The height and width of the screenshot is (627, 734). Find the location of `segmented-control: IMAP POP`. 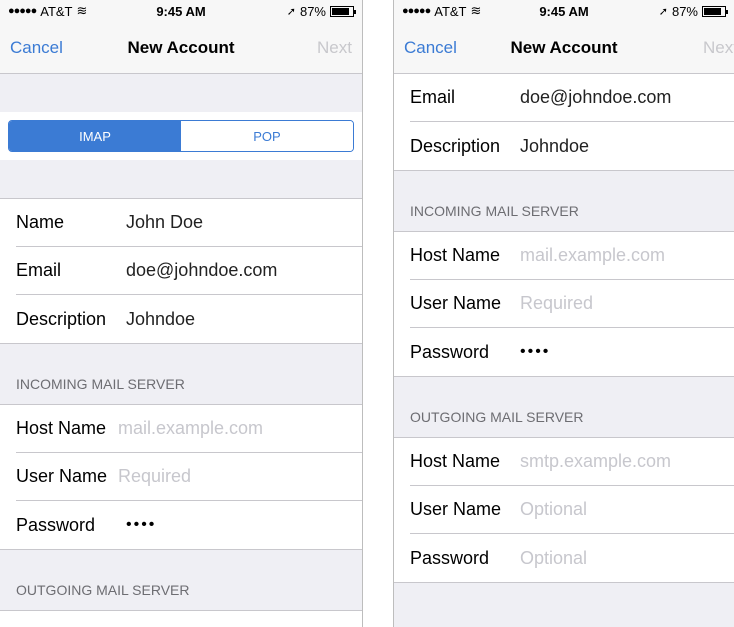

segmented-control: IMAP POP is located at coordinates (181, 136).